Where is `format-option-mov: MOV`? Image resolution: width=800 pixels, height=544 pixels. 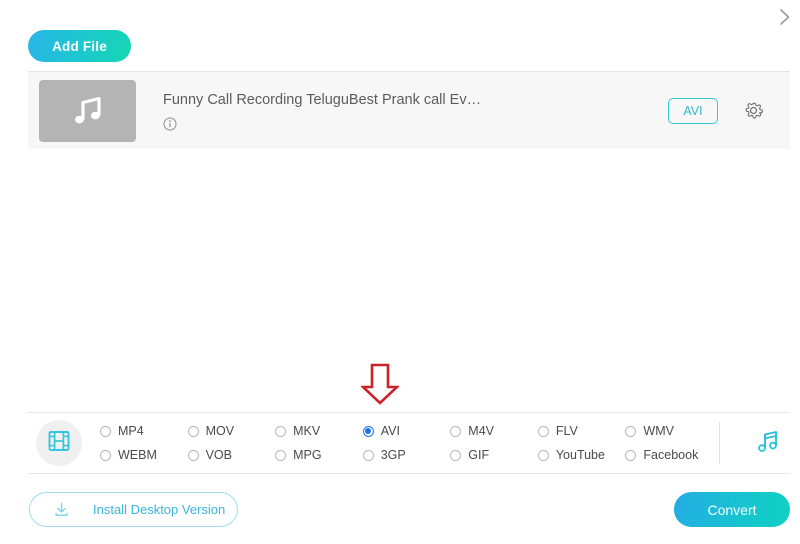
format-option-mov: MOV is located at coordinates (231, 431).